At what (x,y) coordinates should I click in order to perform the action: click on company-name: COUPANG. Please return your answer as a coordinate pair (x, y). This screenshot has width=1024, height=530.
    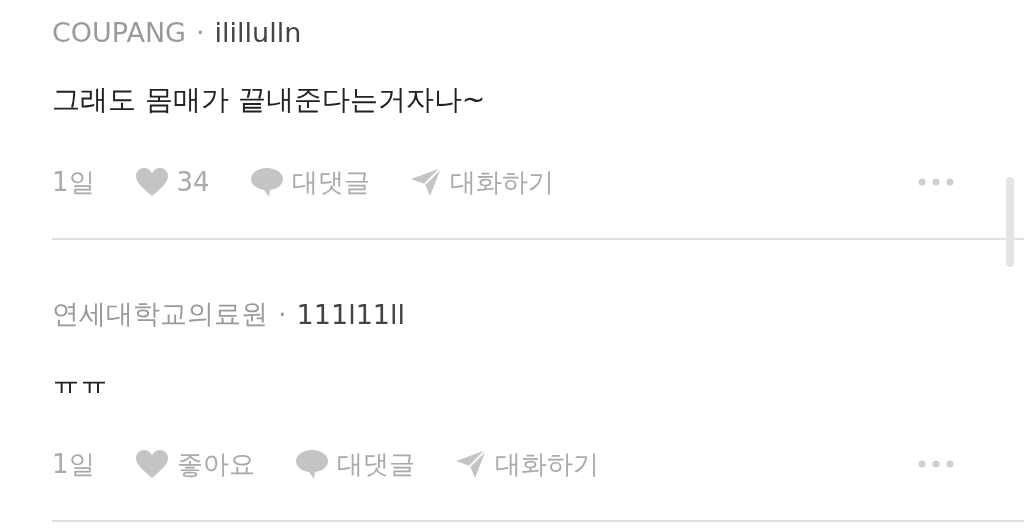
    Looking at the image, I should click on (119, 32).